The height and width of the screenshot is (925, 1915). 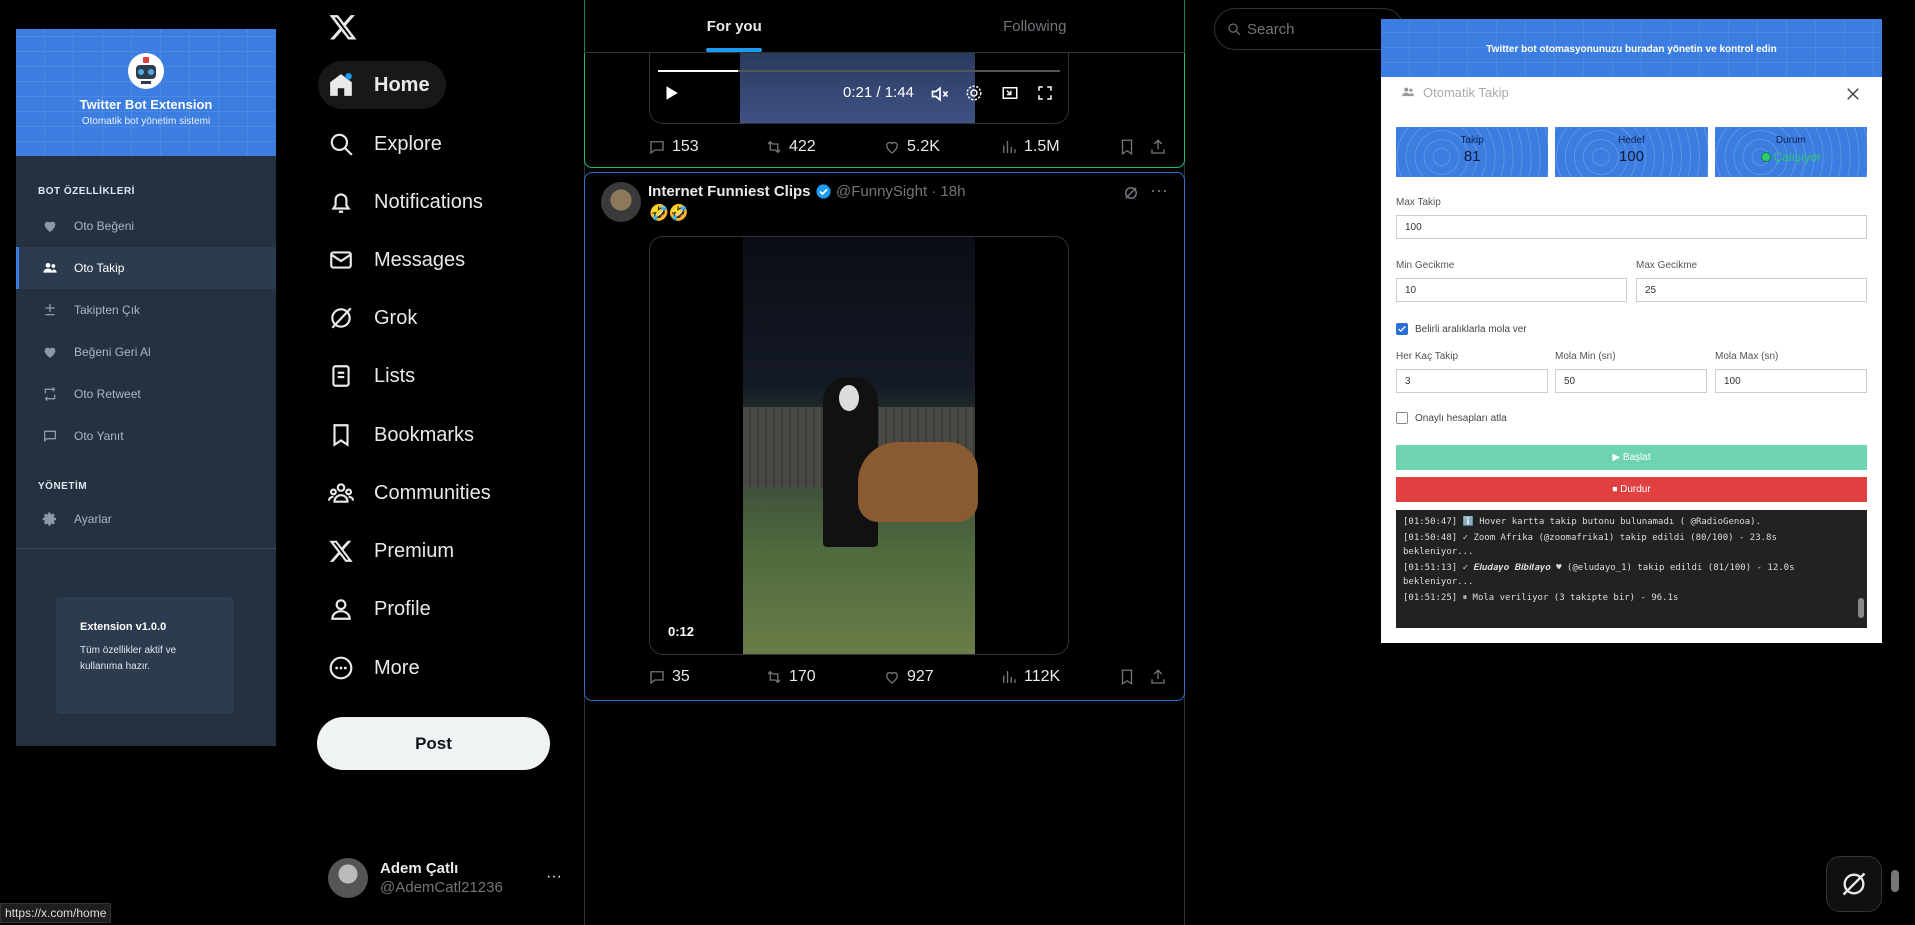 What do you see at coordinates (673, 147) in the screenshot?
I see `reply-button: 153` at bounding box center [673, 147].